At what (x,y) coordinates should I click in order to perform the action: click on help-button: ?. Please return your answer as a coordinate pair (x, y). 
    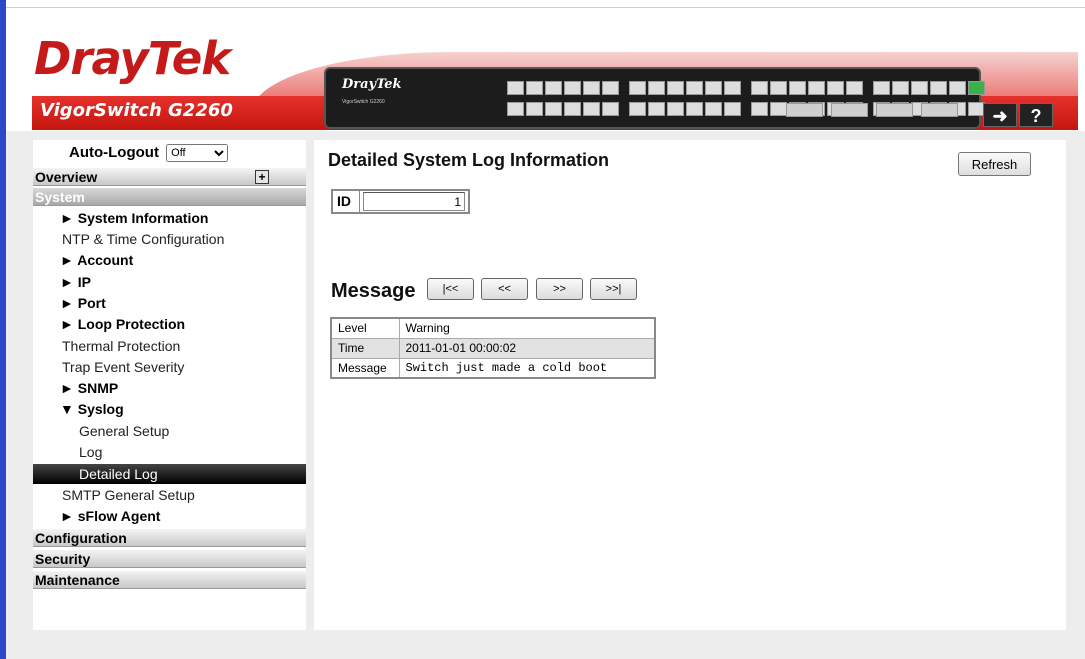
    Looking at the image, I should click on (1036, 115).